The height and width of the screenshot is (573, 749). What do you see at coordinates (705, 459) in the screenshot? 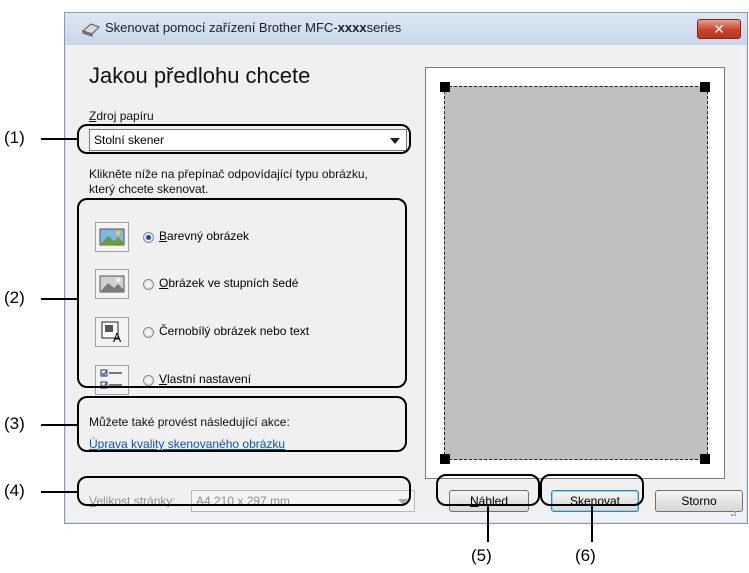
I see `crop-handle-bottom-right` at bounding box center [705, 459].